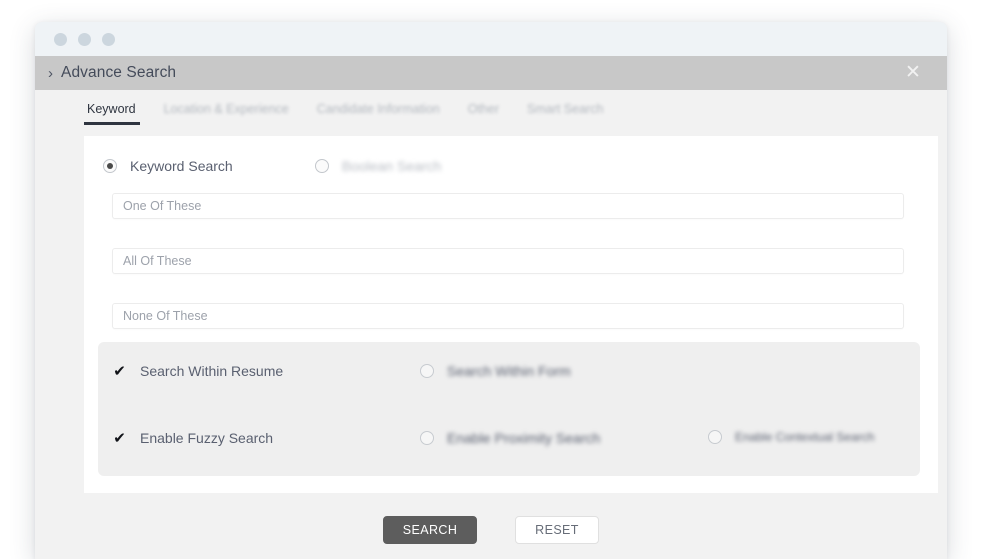 Image resolution: width=984 pixels, height=559 pixels. I want to click on none-of-these-input, so click(508, 316).